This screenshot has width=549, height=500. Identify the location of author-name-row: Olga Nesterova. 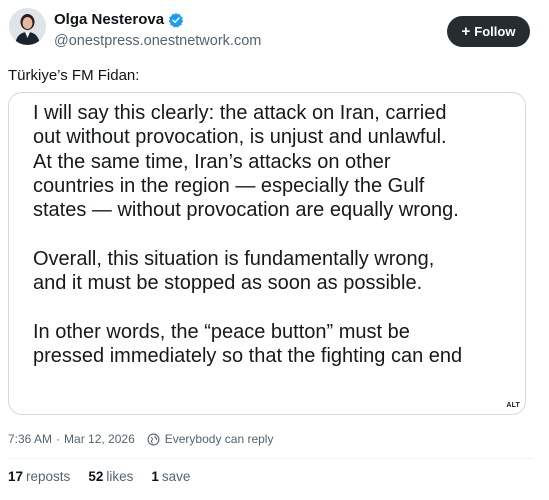
(119, 19).